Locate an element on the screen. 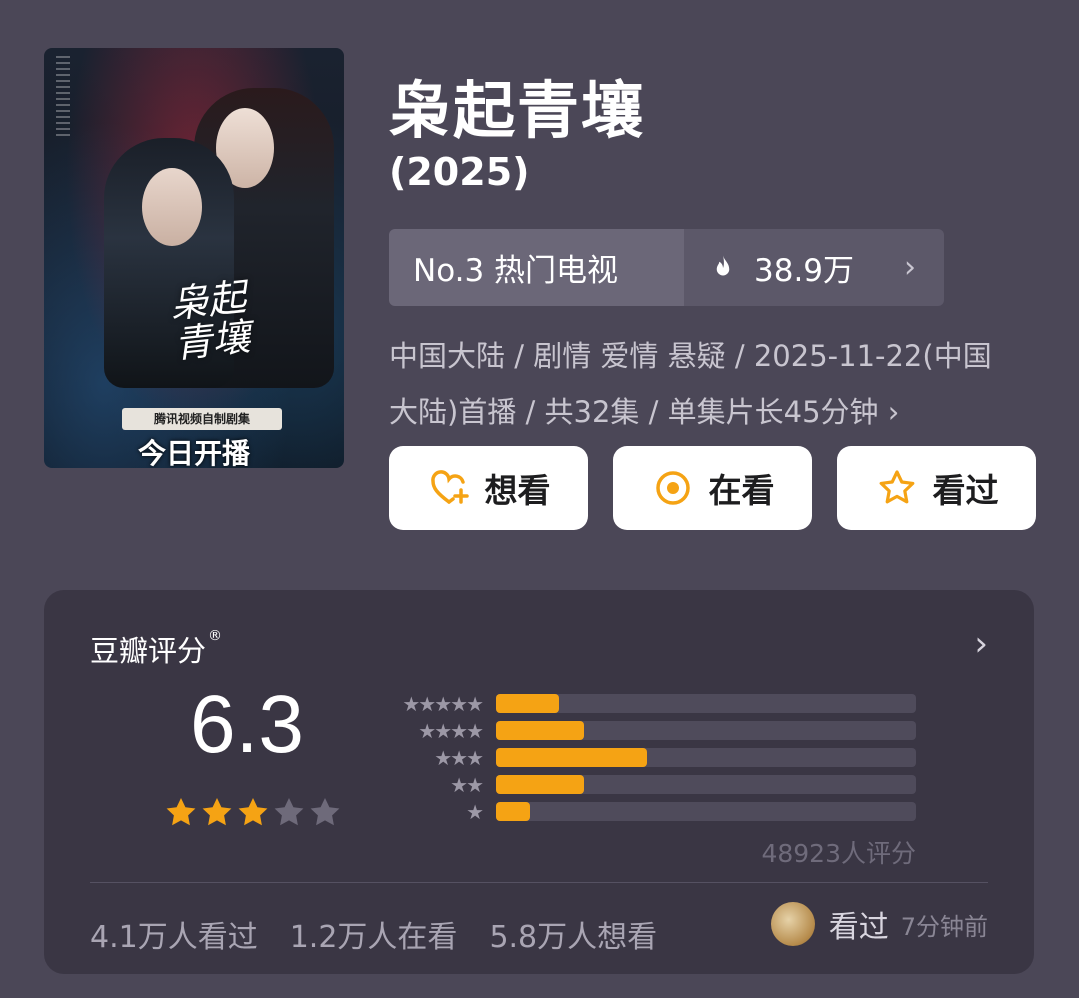  page-title: 枭起青壤 is located at coordinates (517, 110).